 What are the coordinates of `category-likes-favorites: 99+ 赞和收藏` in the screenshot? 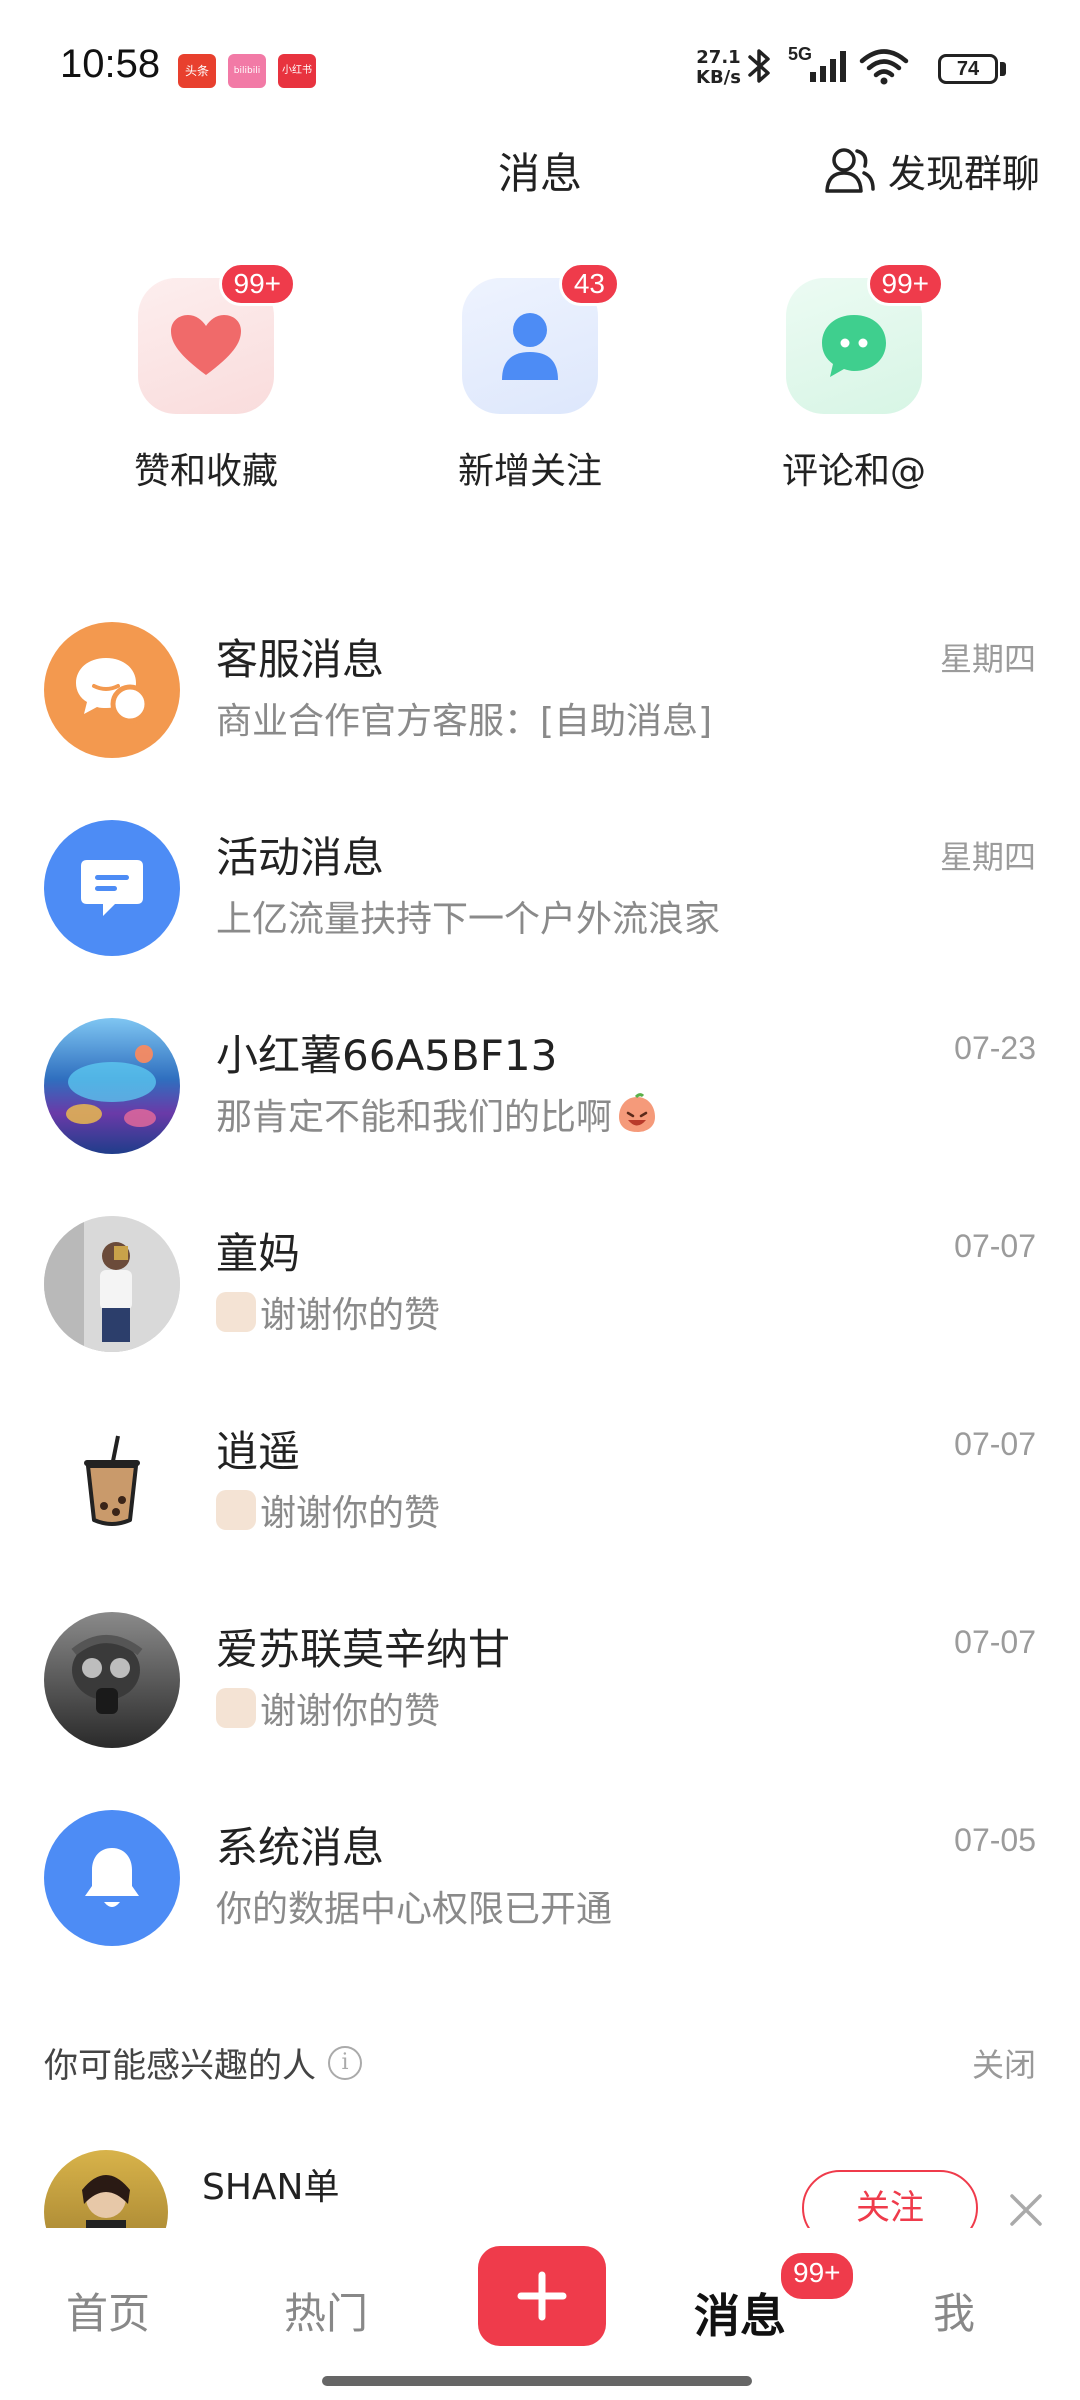 It's located at (206, 378).